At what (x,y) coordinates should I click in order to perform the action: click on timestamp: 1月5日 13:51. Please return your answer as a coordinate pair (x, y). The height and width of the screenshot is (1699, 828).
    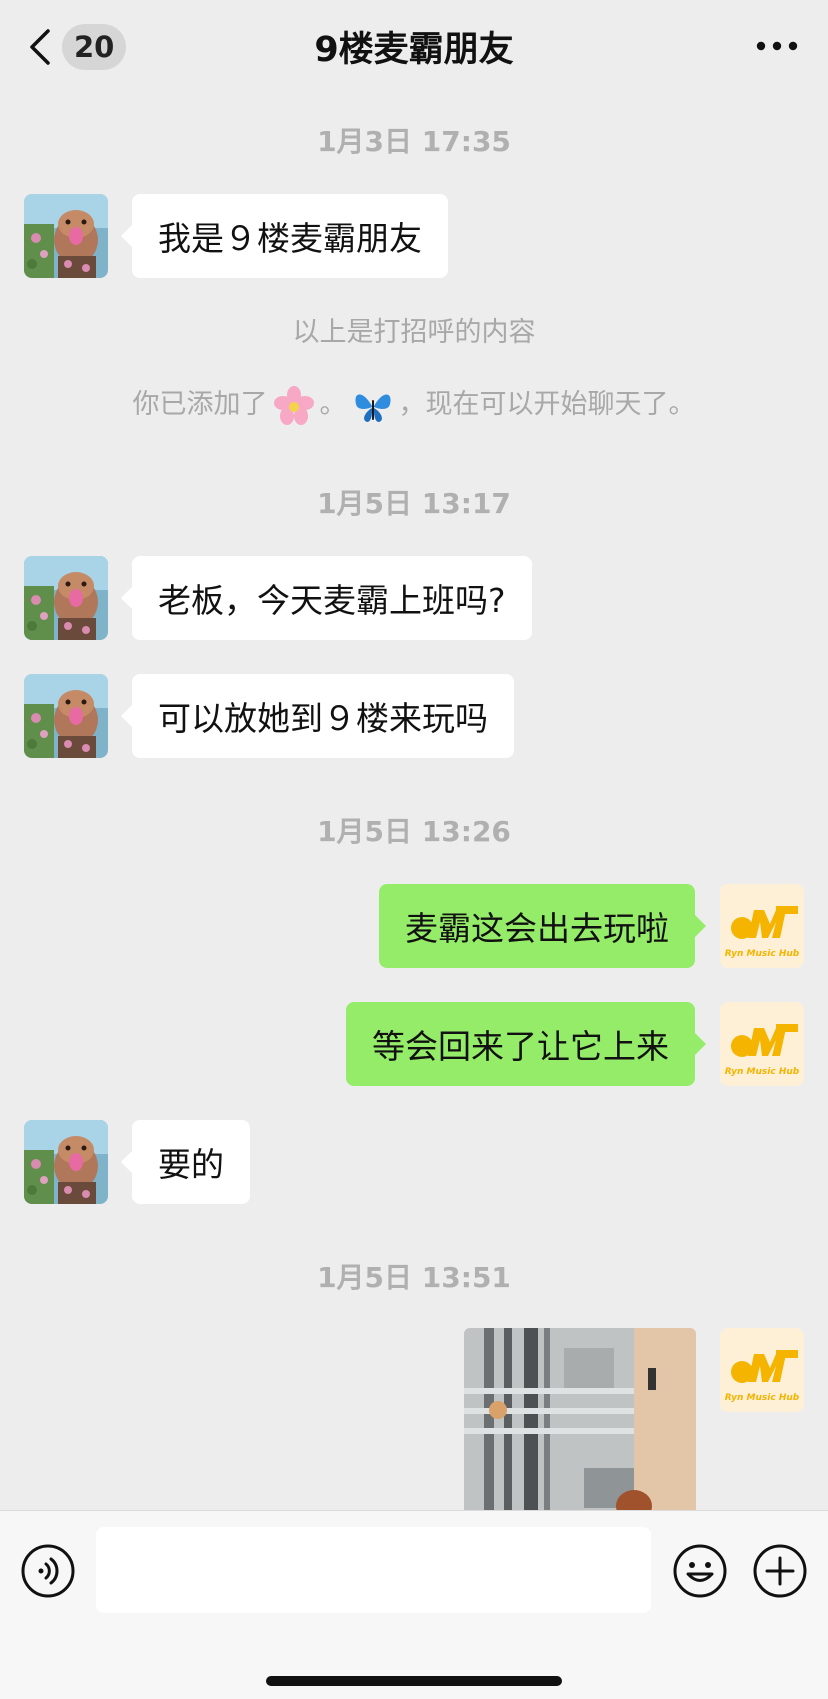
    Looking at the image, I should click on (414, 1277).